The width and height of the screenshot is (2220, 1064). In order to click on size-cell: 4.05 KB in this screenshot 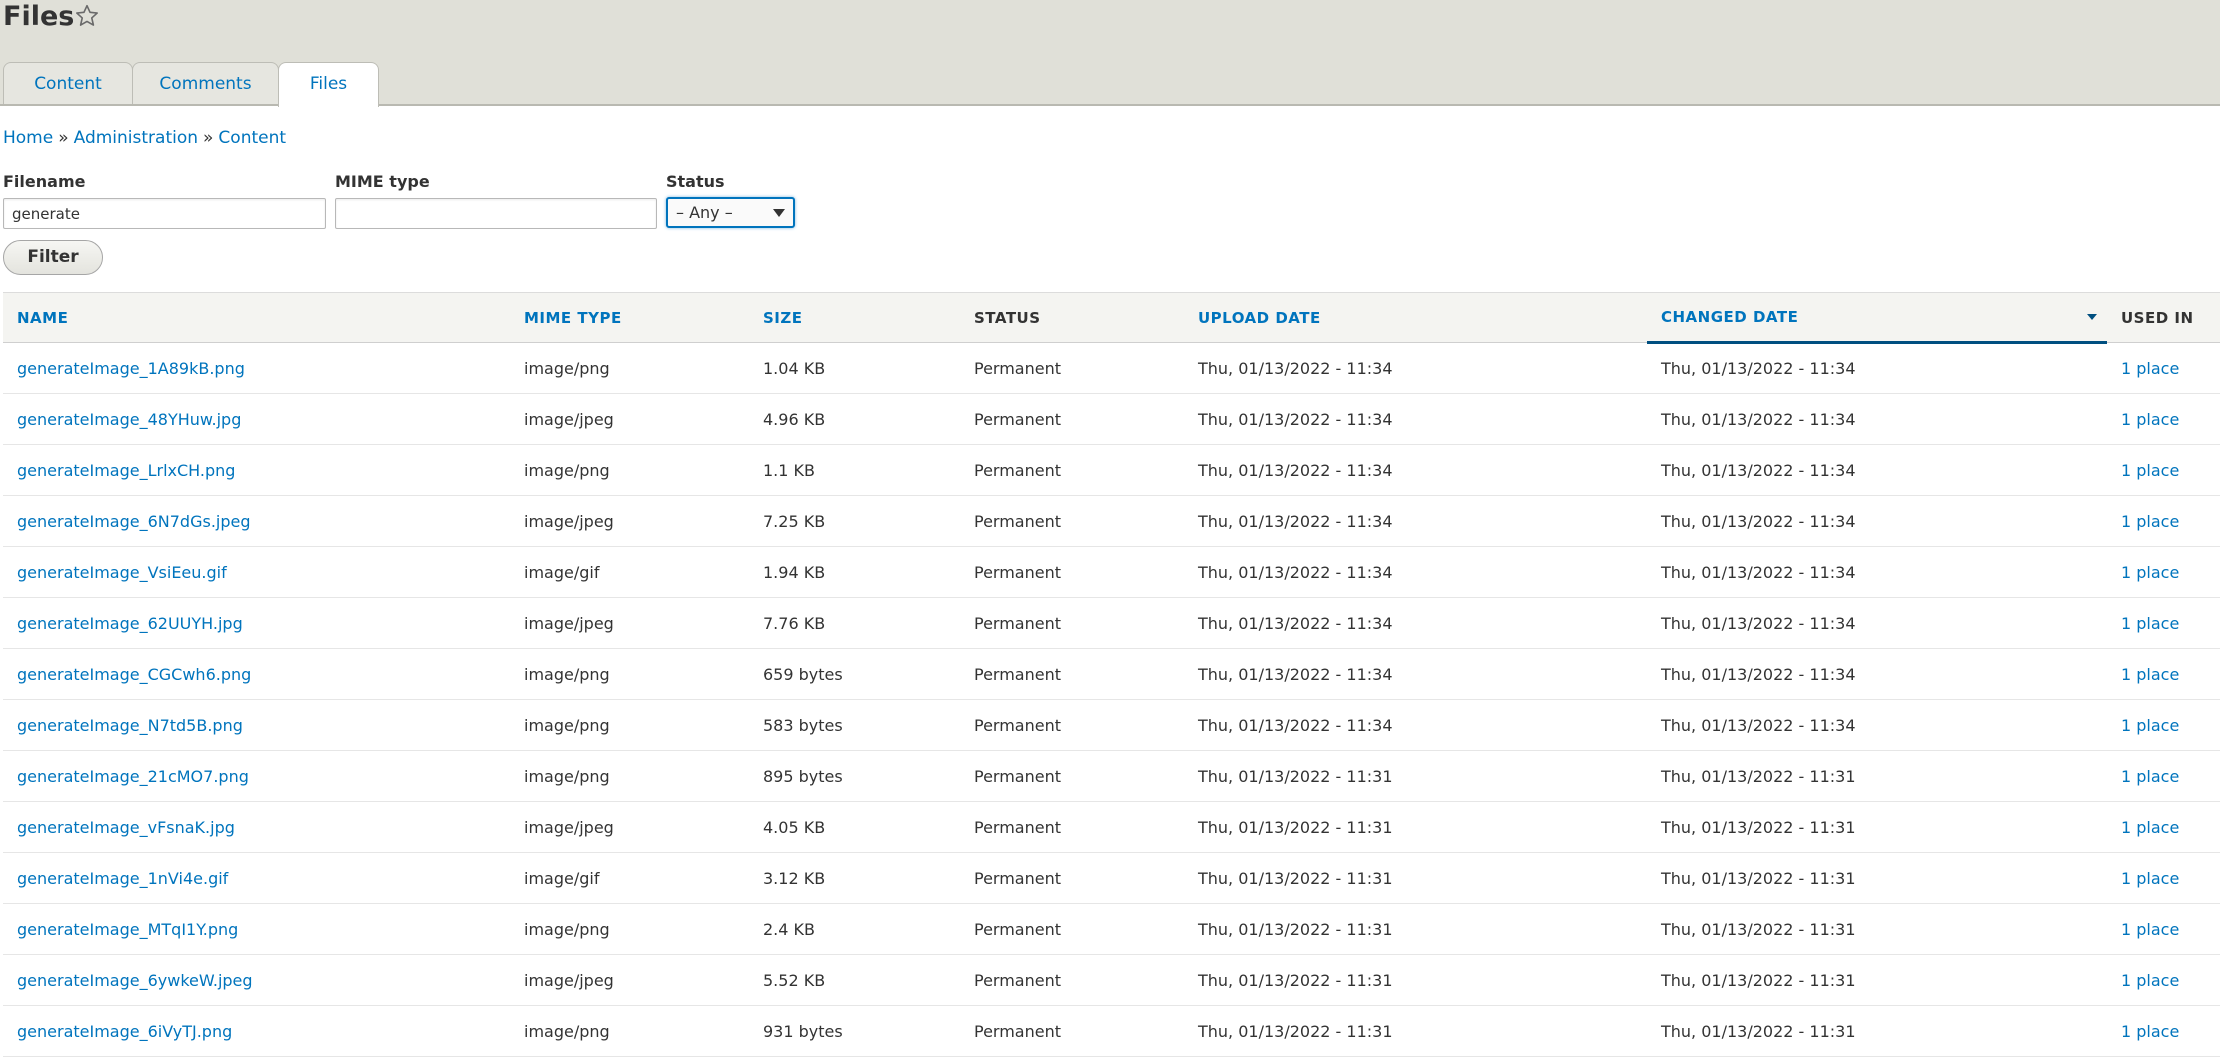, I will do `click(794, 827)`.